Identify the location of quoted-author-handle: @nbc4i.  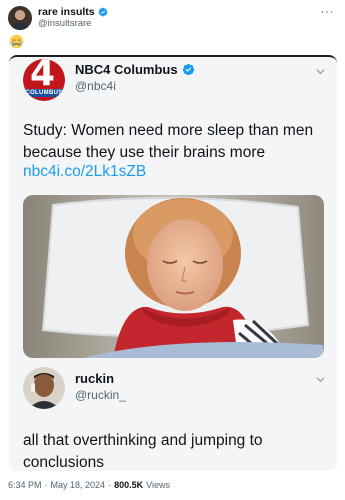
(95, 86).